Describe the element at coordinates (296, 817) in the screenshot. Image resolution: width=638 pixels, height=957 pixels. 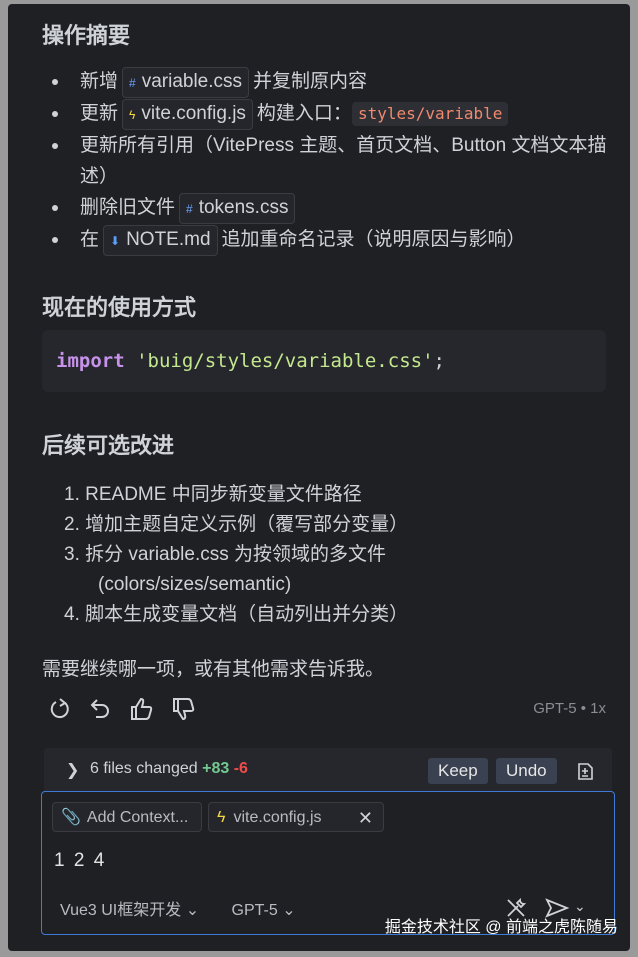
I see `context-file-chip: ϟ vite.config.js ✕` at that location.